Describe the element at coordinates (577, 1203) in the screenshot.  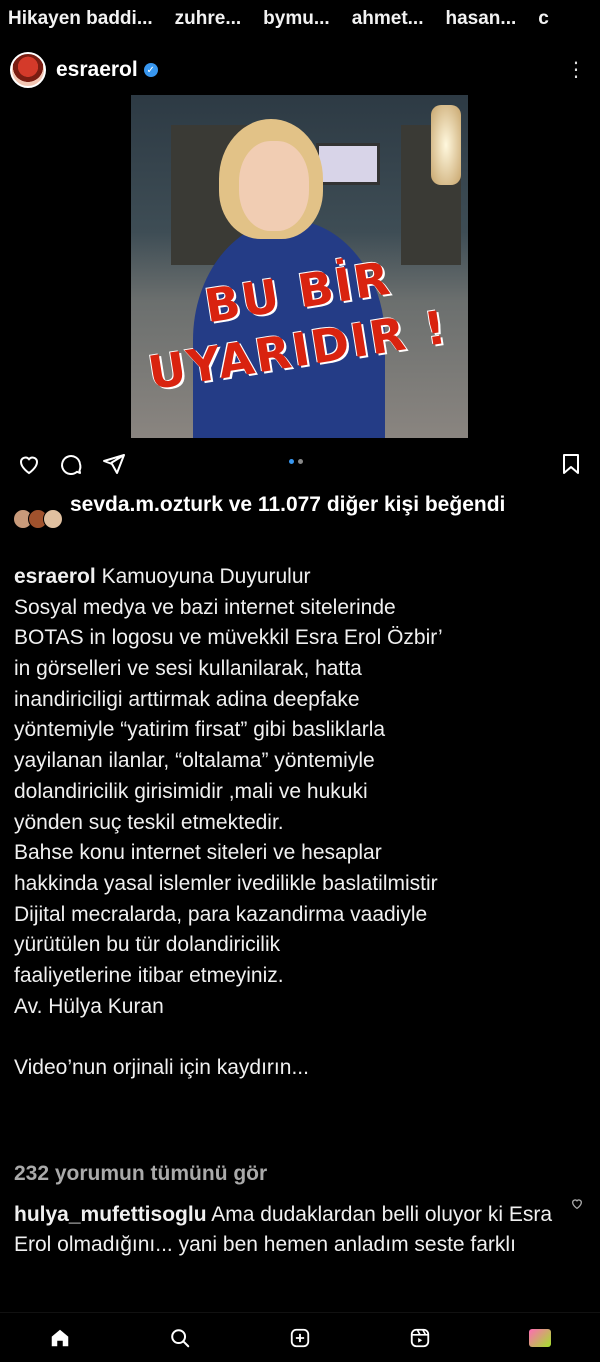
I see `comment-like-icon` at that location.